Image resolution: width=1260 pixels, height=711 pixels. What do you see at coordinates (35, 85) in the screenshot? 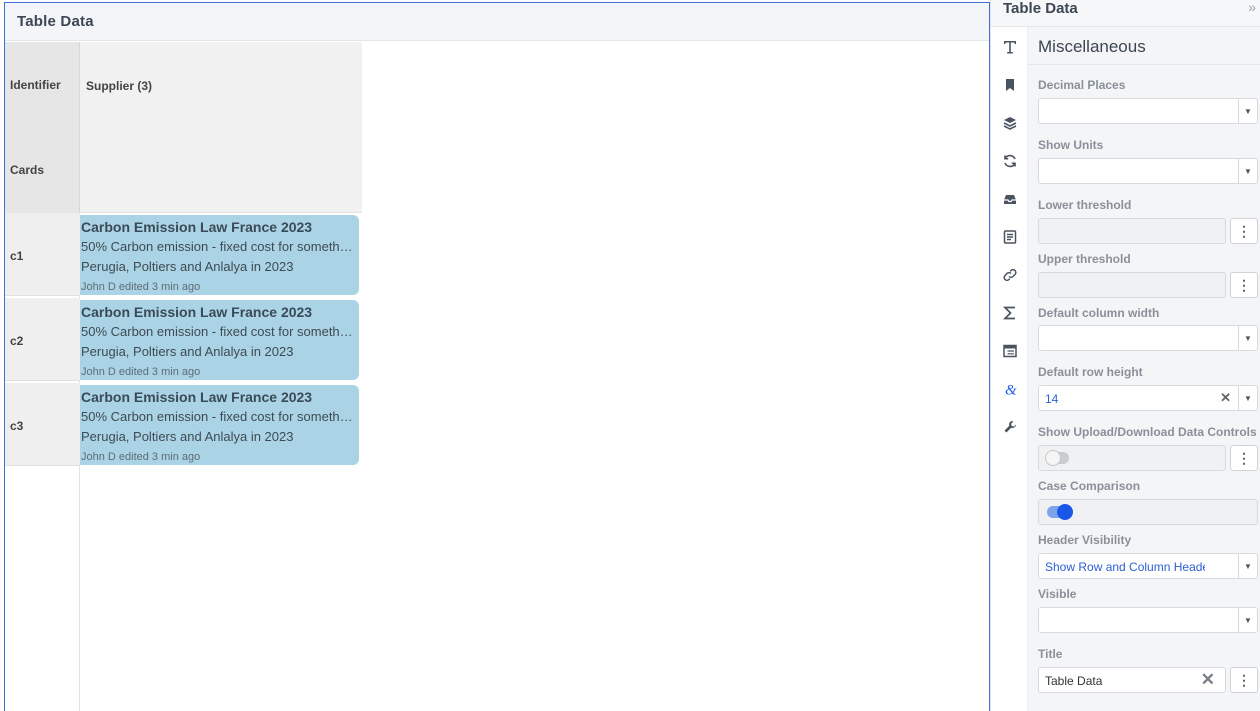
I see `corner-identifier-label: Identifier` at bounding box center [35, 85].